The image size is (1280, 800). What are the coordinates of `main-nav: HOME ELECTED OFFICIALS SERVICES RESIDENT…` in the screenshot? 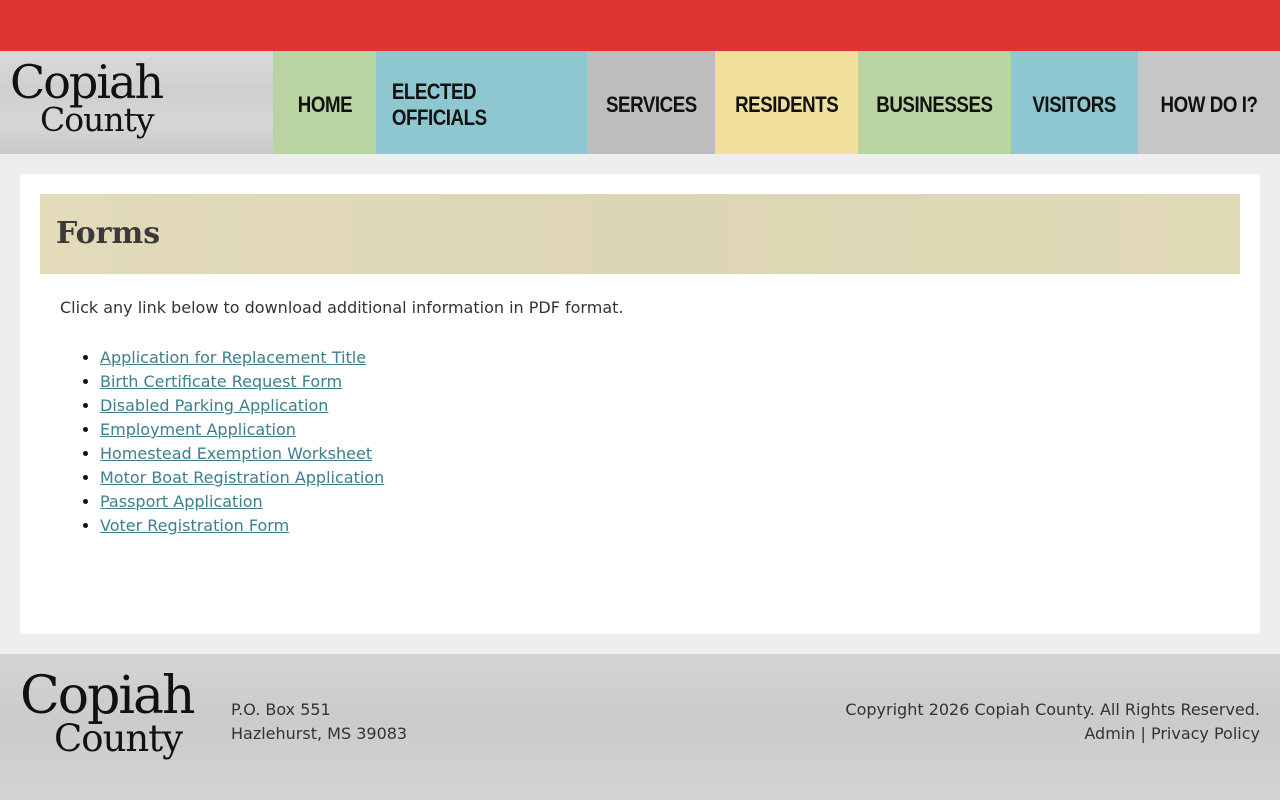 It's located at (776, 102).